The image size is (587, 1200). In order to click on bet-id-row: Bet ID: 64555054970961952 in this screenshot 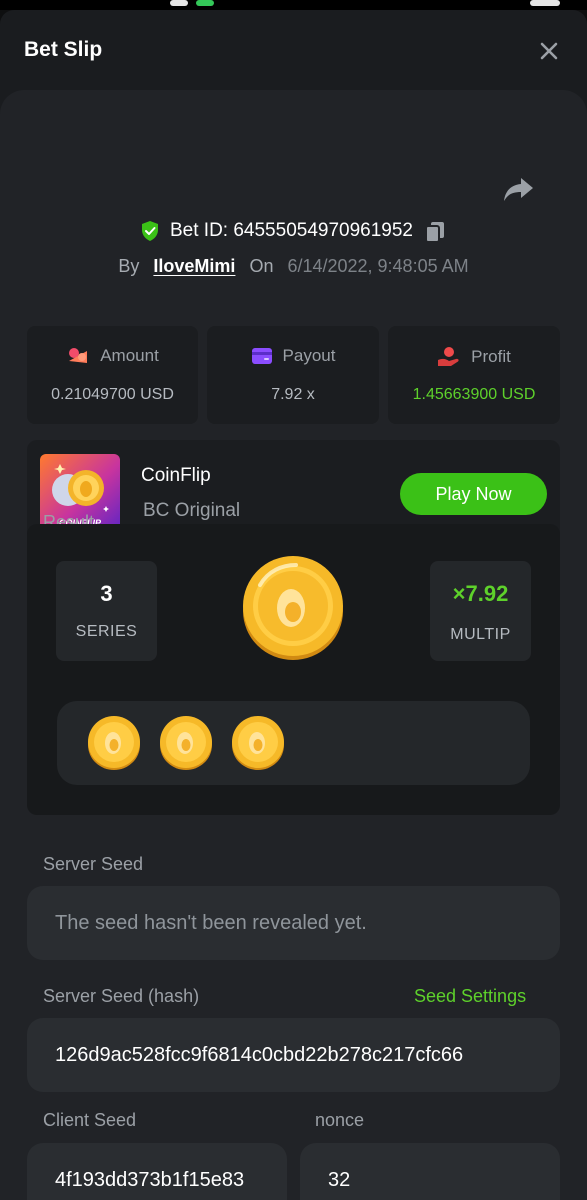, I will do `click(293, 231)`.